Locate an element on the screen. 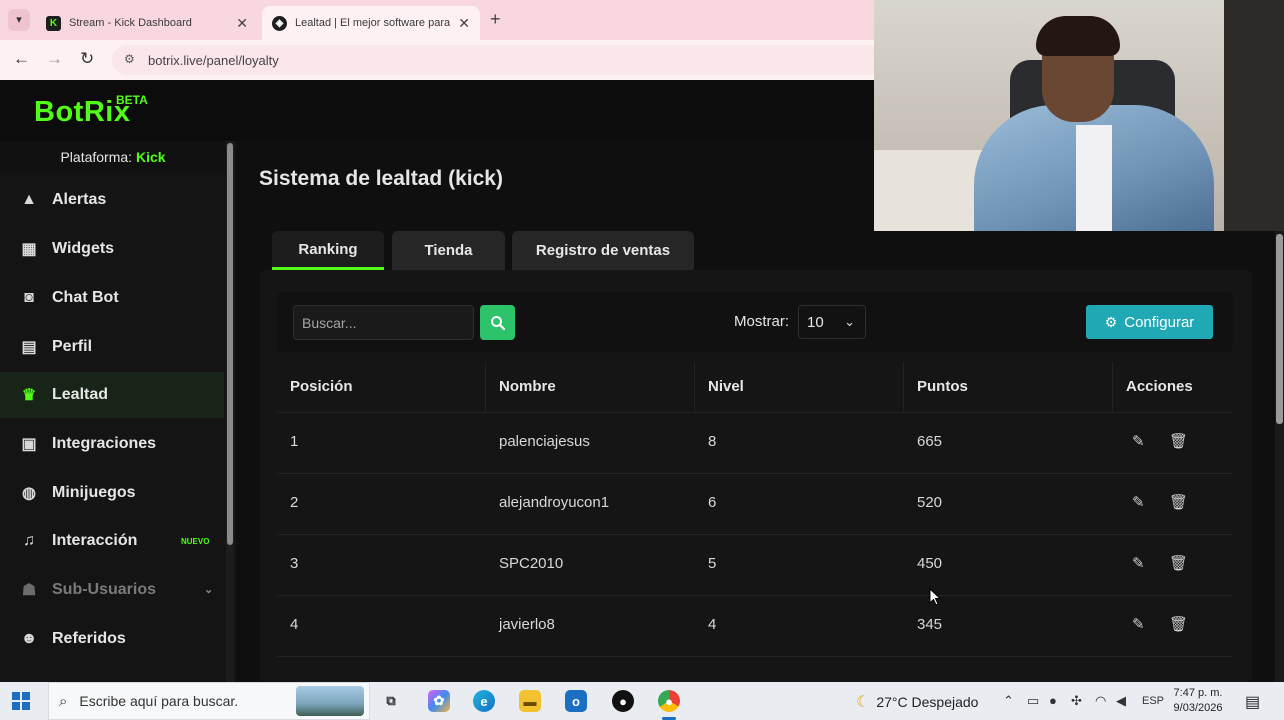 This screenshot has width=1284, height=720. accessibility-icon: ✣ is located at coordinates (1076, 701).